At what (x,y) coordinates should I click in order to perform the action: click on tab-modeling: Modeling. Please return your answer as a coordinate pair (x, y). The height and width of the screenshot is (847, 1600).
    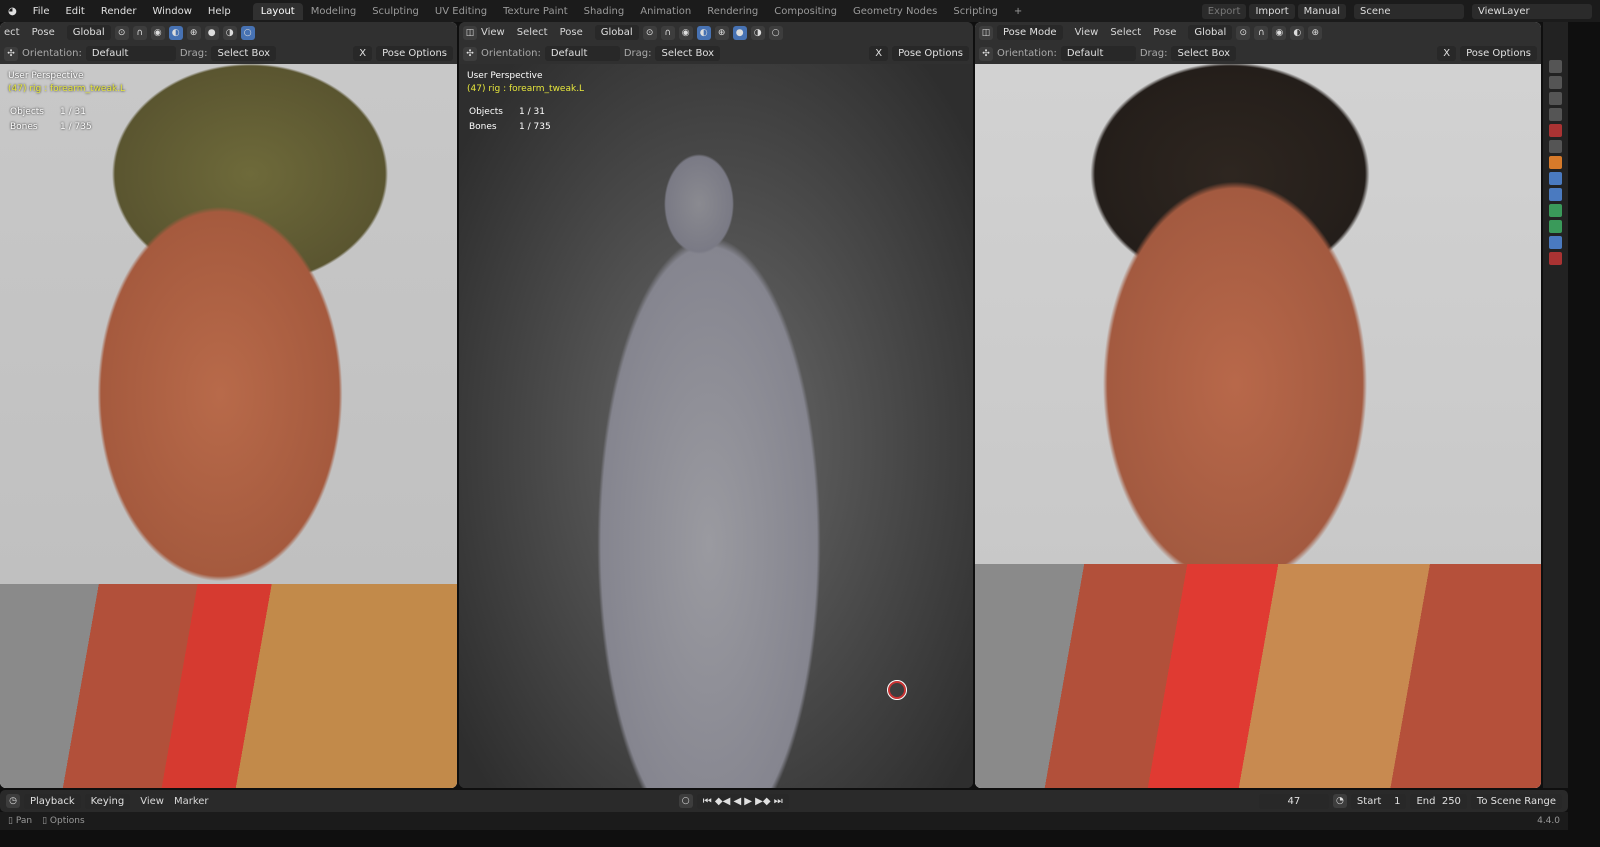
    Looking at the image, I should click on (334, 11).